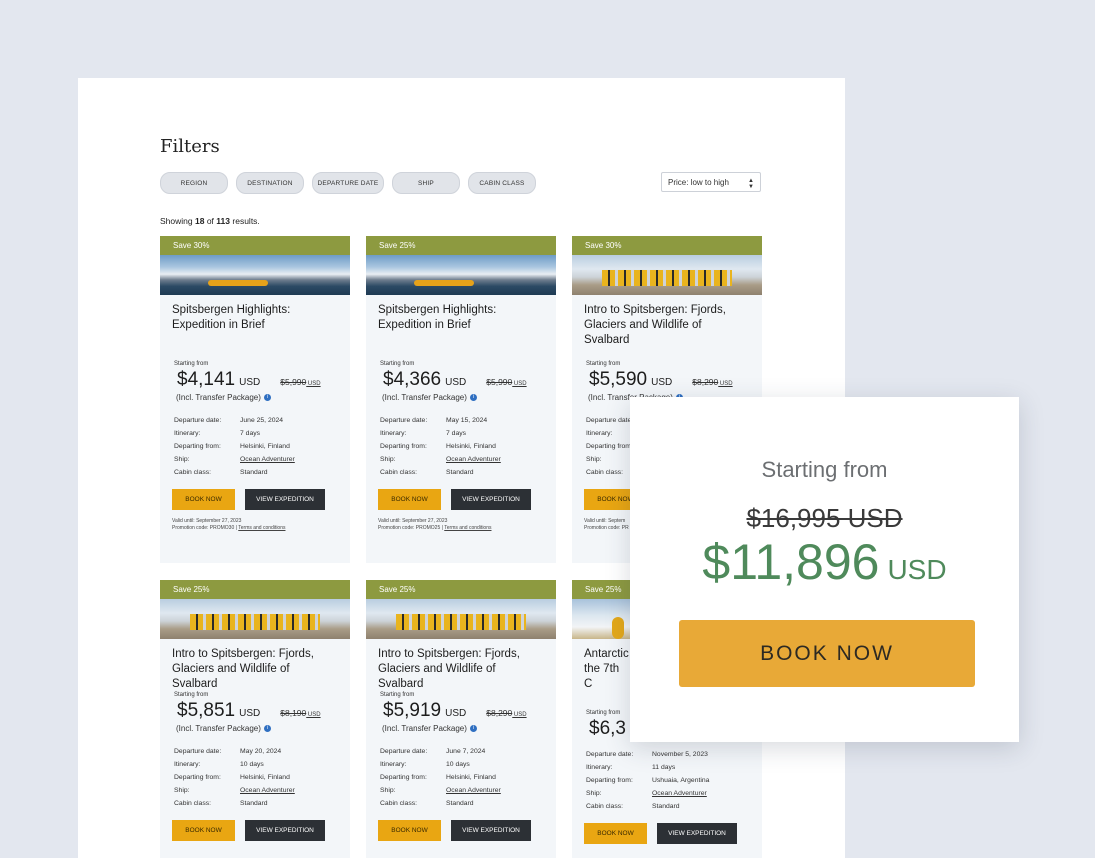 The height and width of the screenshot is (858, 1095). I want to click on currency: USD, so click(662, 382).